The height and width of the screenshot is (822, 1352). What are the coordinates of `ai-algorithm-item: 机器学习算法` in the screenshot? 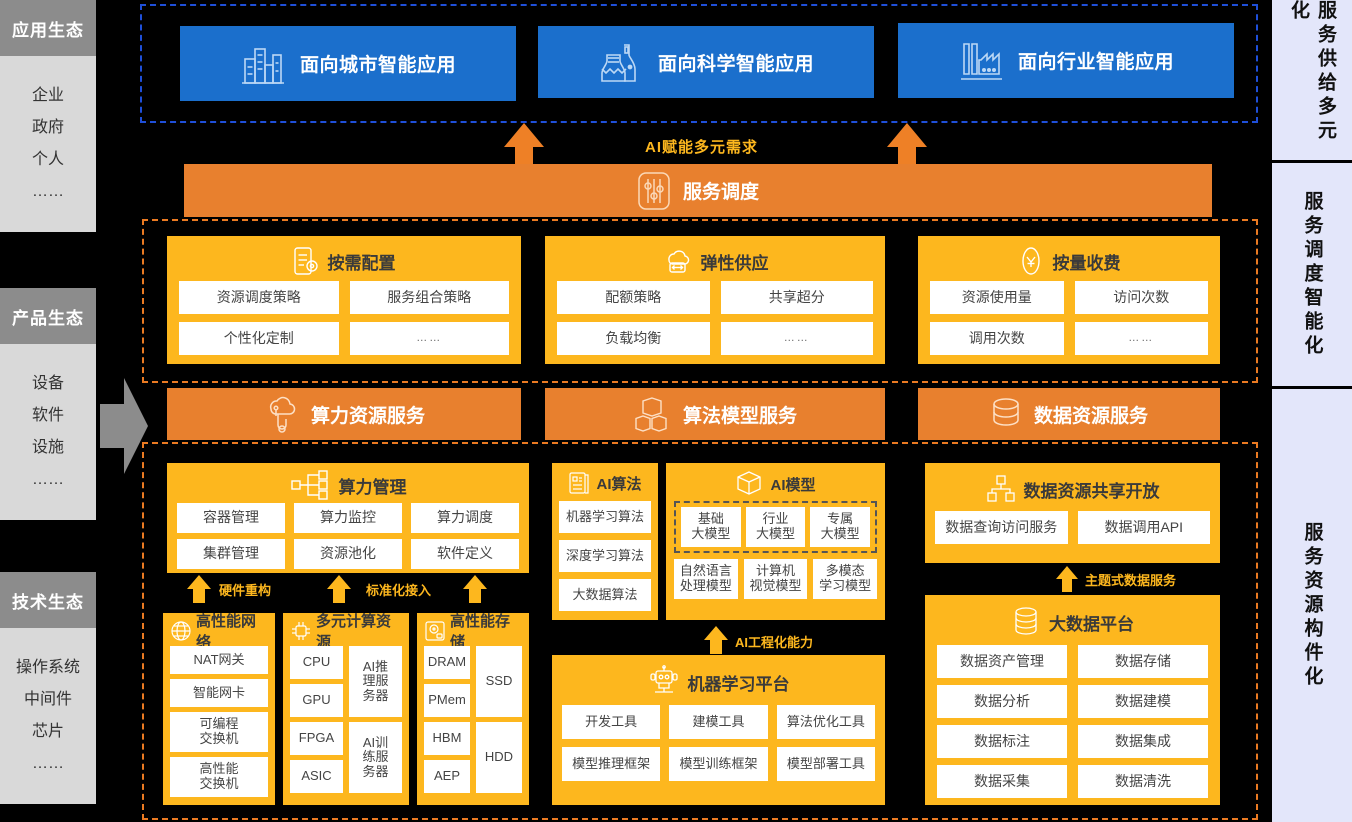 It's located at (605, 517).